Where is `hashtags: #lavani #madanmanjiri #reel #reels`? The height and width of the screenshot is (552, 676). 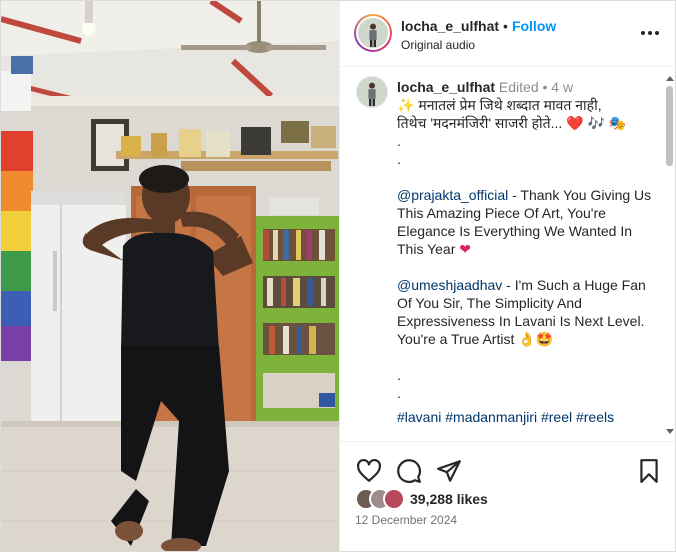
hashtags: #lavani #madanmanjiri #reel #reels is located at coordinates (524, 417).